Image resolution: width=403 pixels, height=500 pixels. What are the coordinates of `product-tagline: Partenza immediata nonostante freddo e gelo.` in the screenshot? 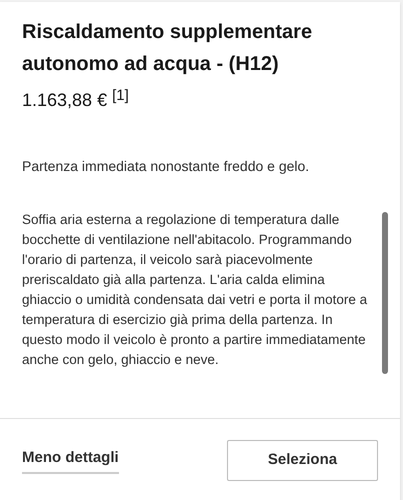 It's located at (166, 166).